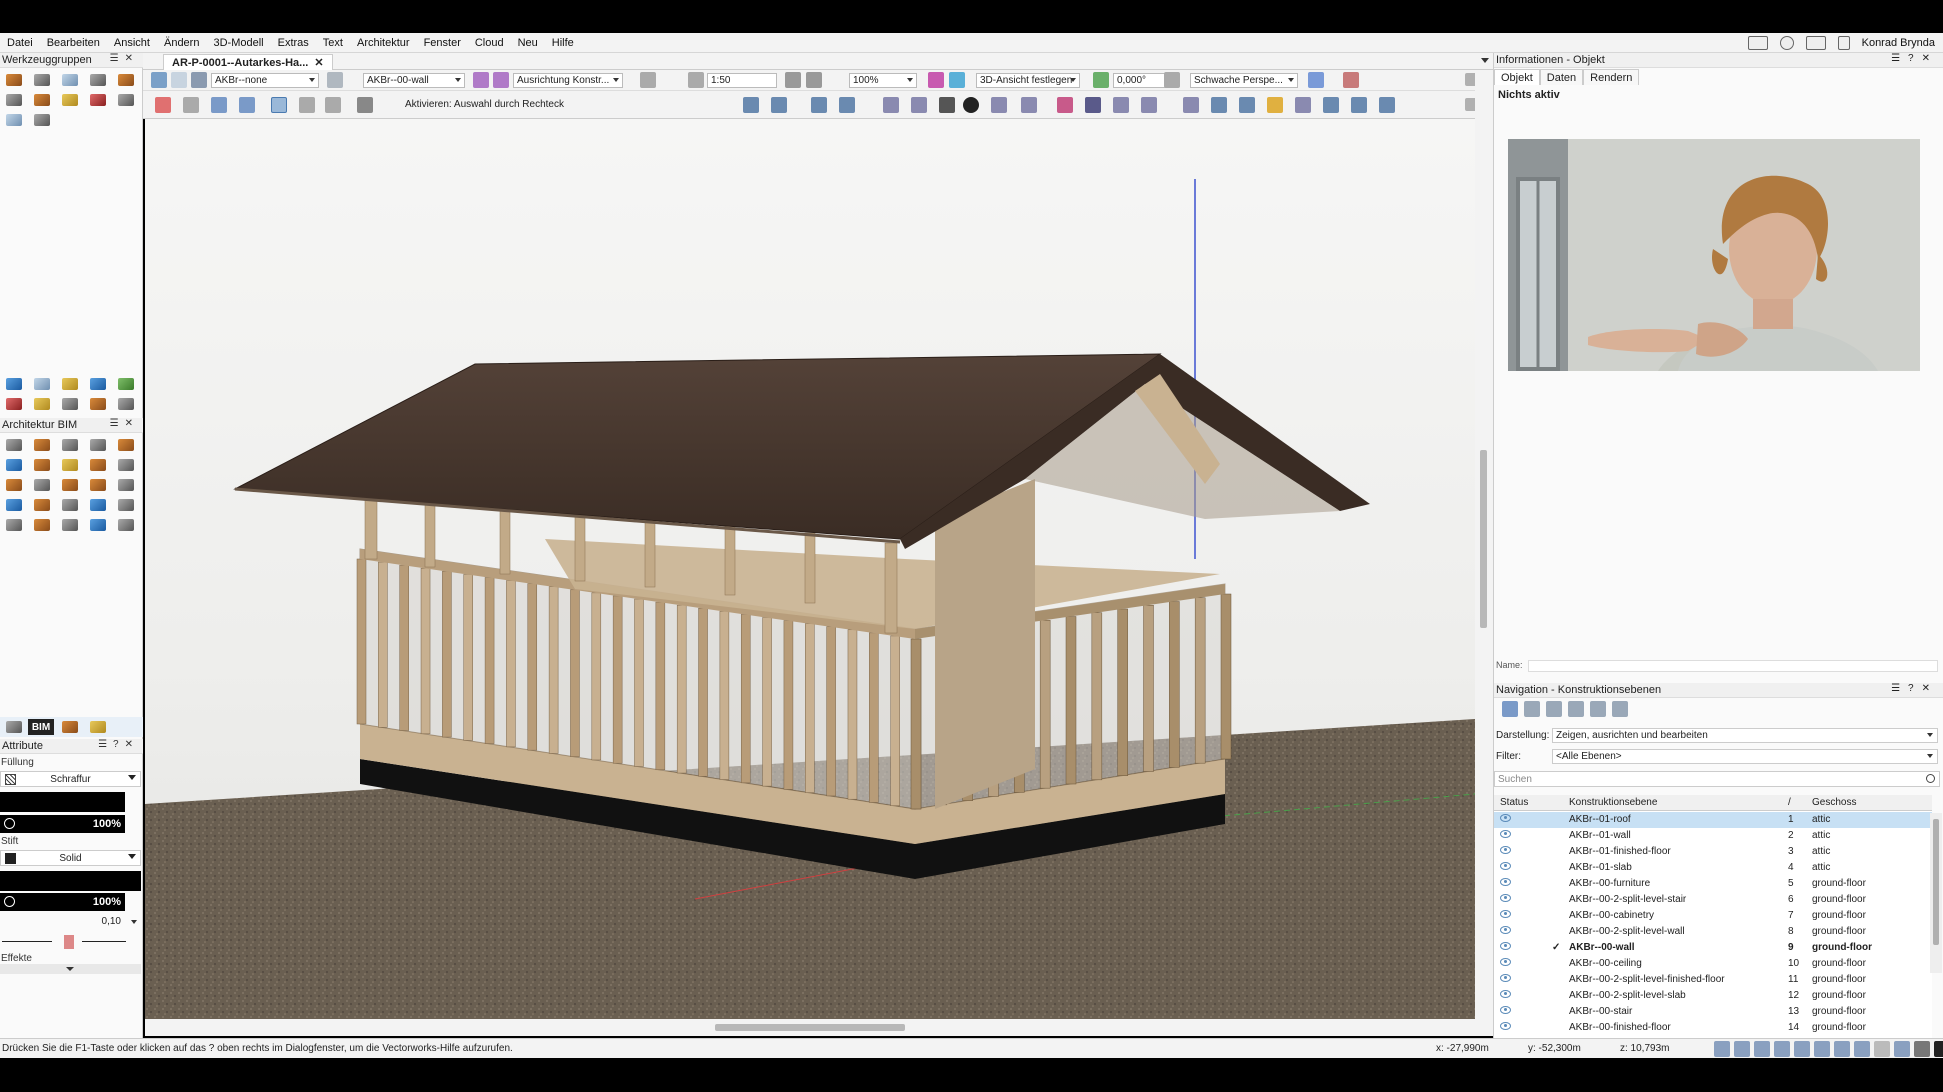 The height and width of the screenshot is (1092, 1943). Describe the element at coordinates (810, 1027) in the screenshot. I see `horizontal-scrollbar` at that location.